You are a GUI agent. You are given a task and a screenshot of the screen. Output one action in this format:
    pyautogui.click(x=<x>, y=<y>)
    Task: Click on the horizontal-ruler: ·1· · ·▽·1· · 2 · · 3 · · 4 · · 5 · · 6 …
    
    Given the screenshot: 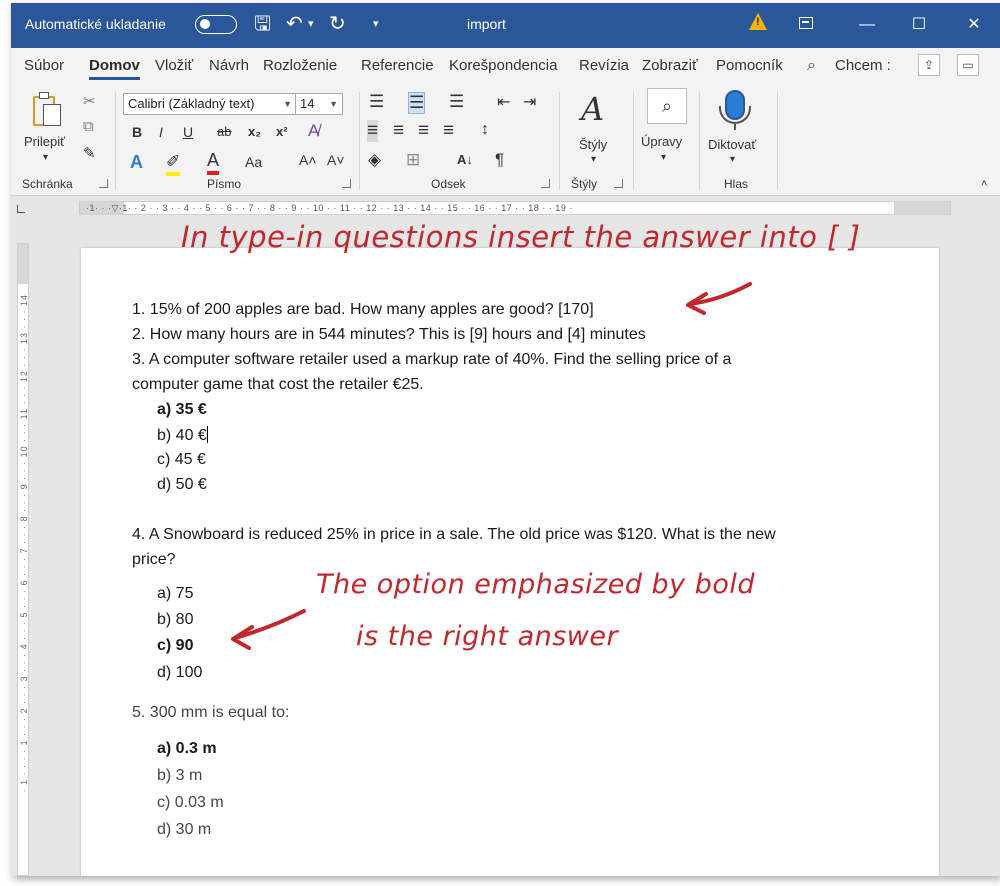 What is the action you would take?
    pyautogui.click(x=505, y=208)
    